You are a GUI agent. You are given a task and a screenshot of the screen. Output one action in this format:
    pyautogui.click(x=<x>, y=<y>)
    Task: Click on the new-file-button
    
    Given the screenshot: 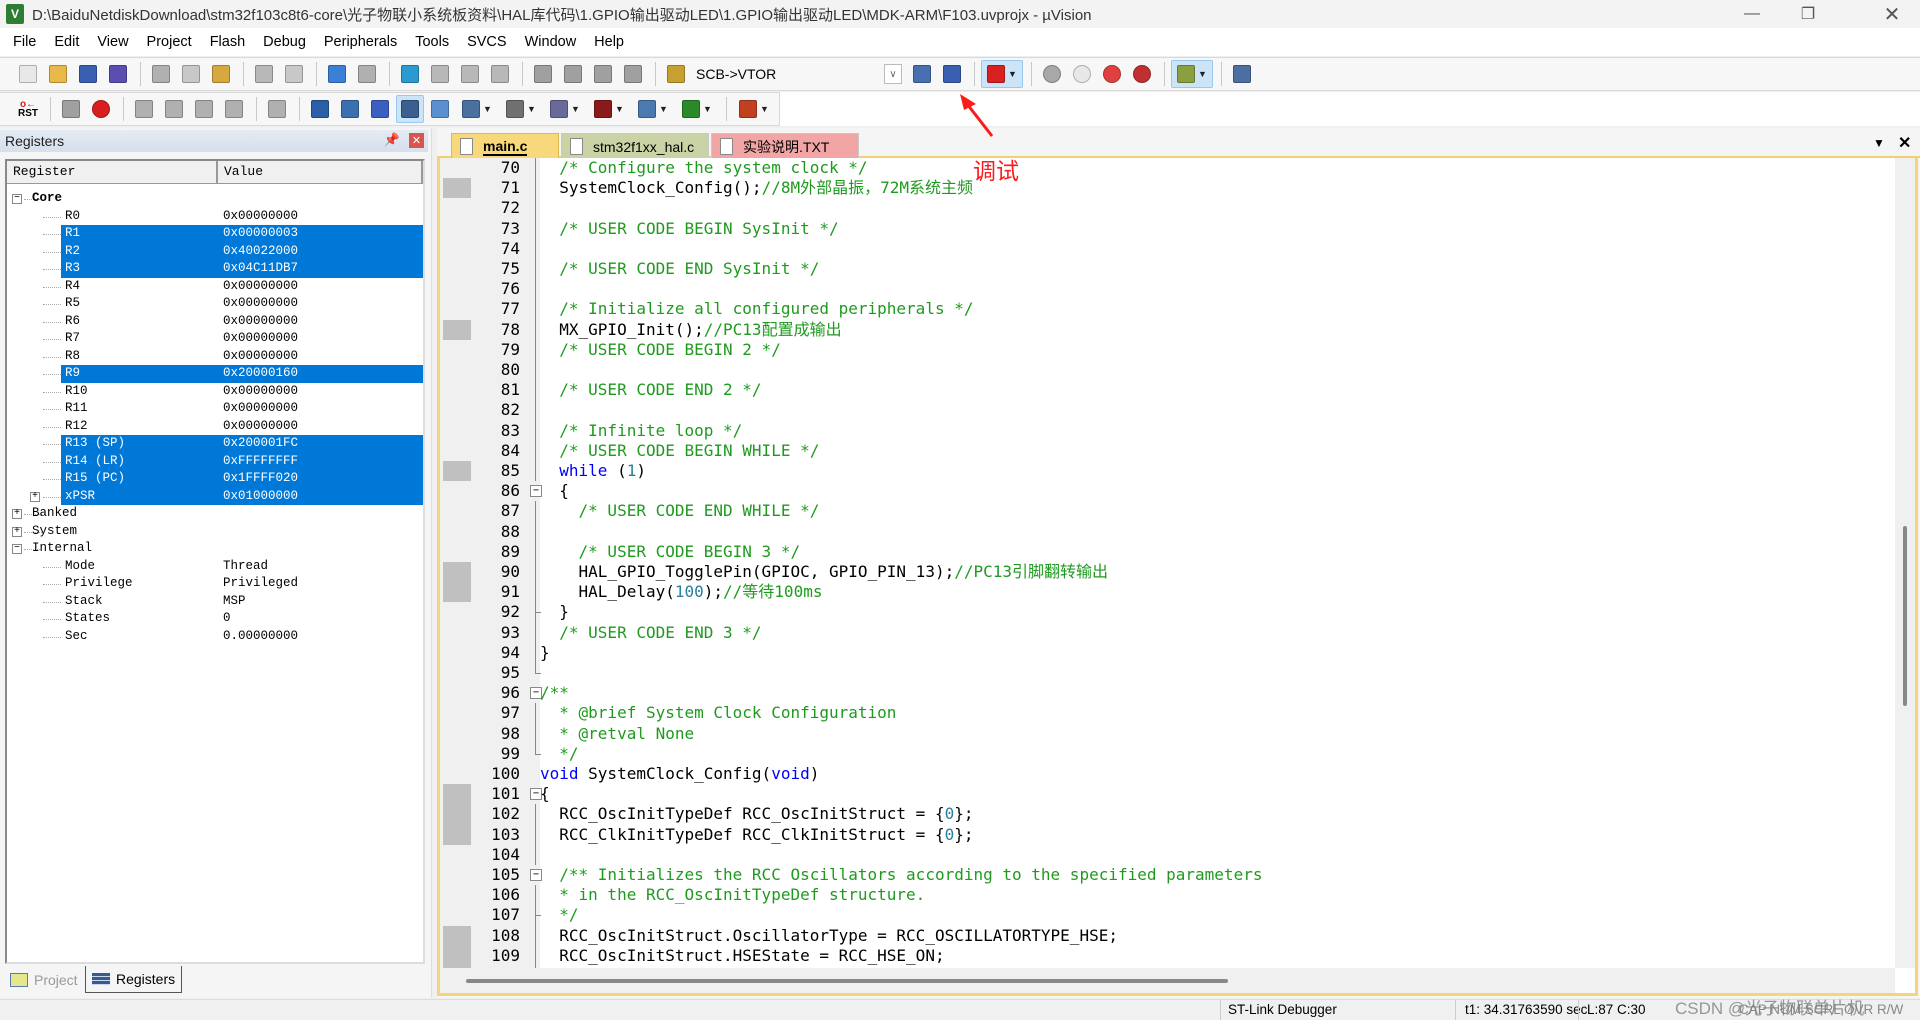 What is the action you would take?
    pyautogui.click(x=28, y=74)
    